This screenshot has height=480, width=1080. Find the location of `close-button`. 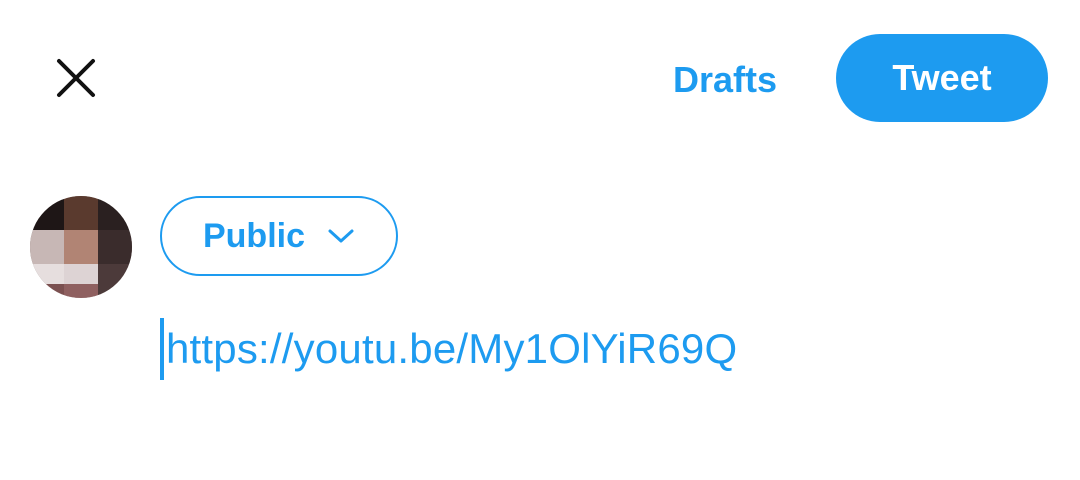

close-button is located at coordinates (76, 78).